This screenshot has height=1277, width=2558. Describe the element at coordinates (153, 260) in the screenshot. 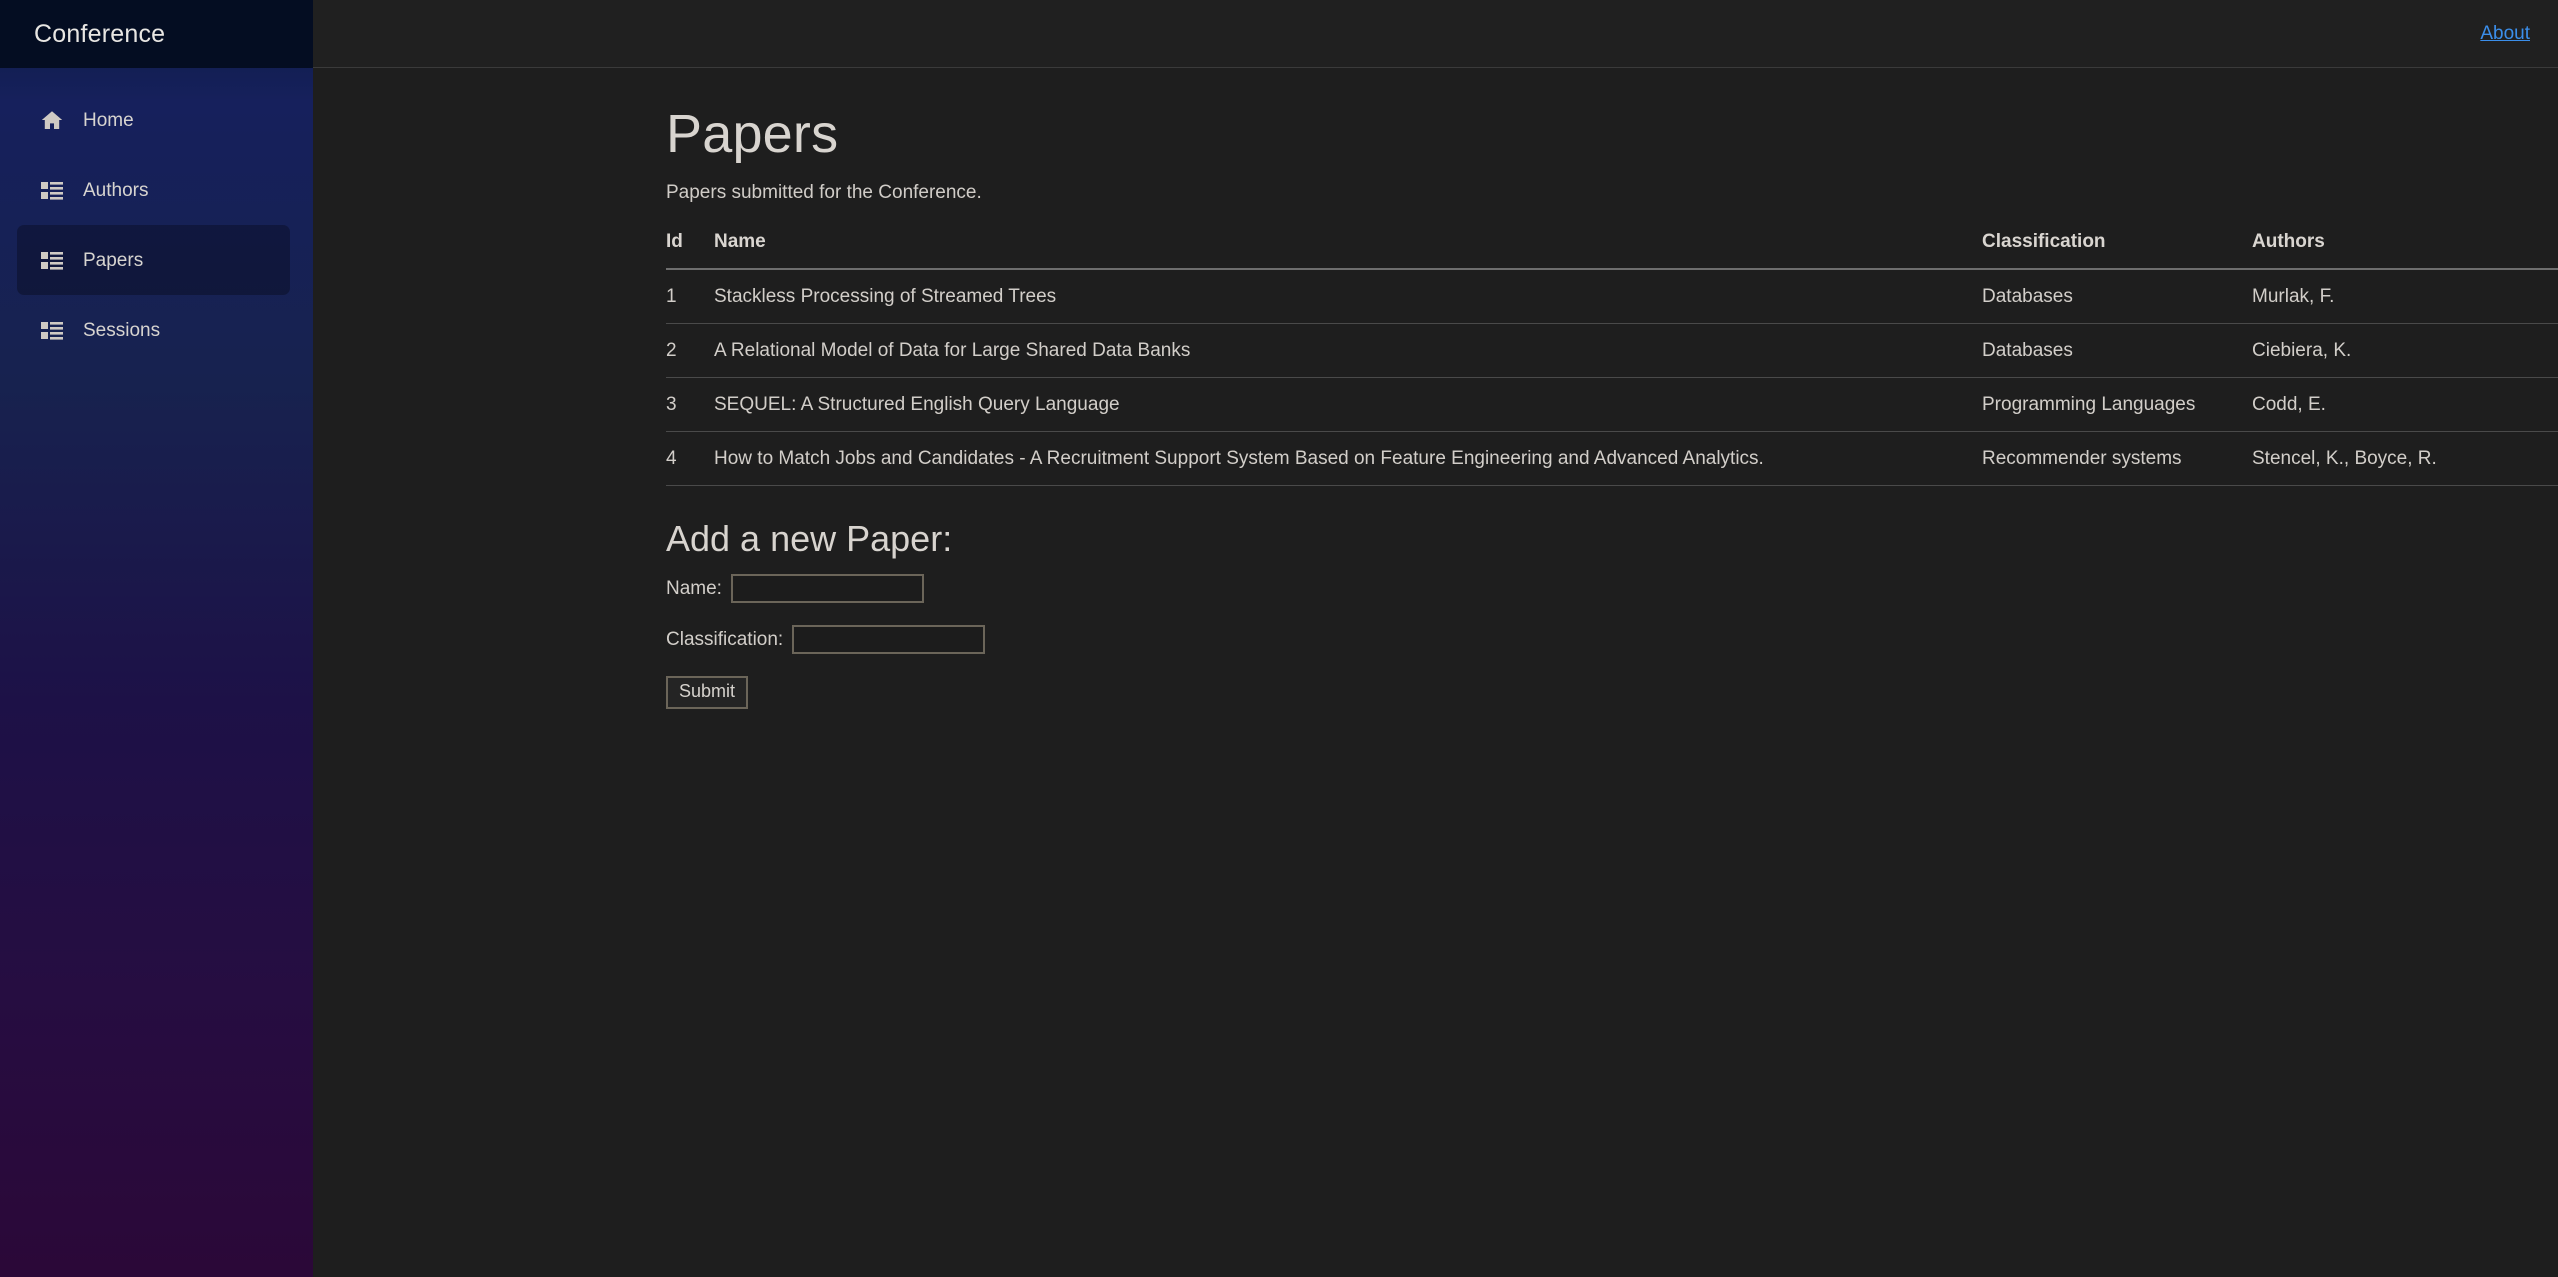

I see `sidebar-item-papers: Papers` at that location.